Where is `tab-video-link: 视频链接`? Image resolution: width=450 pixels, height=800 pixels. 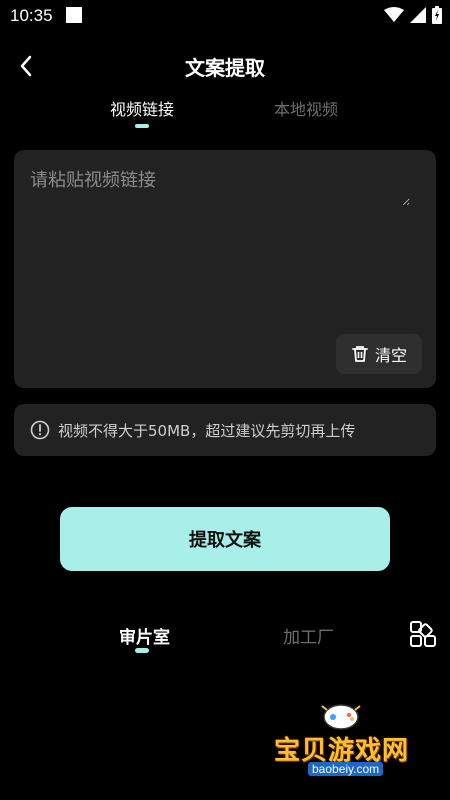 tab-video-link: 视频链接 is located at coordinates (142, 108).